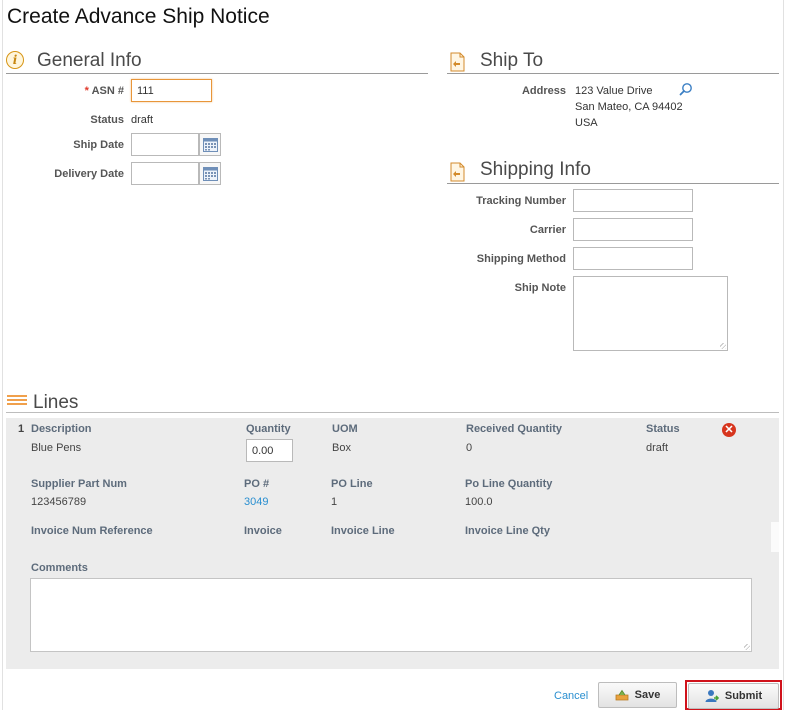 Image resolution: width=786 pixels, height=710 pixels. Describe the element at coordinates (17, 401) in the screenshot. I see `lines-icon` at that location.